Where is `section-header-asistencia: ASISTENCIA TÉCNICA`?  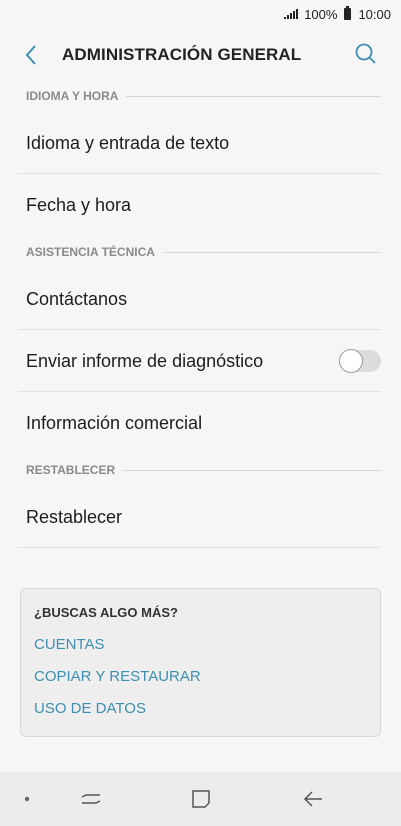
section-header-asistencia: ASISTENCIA TÉCNICA is located at coordinates (200, 252).